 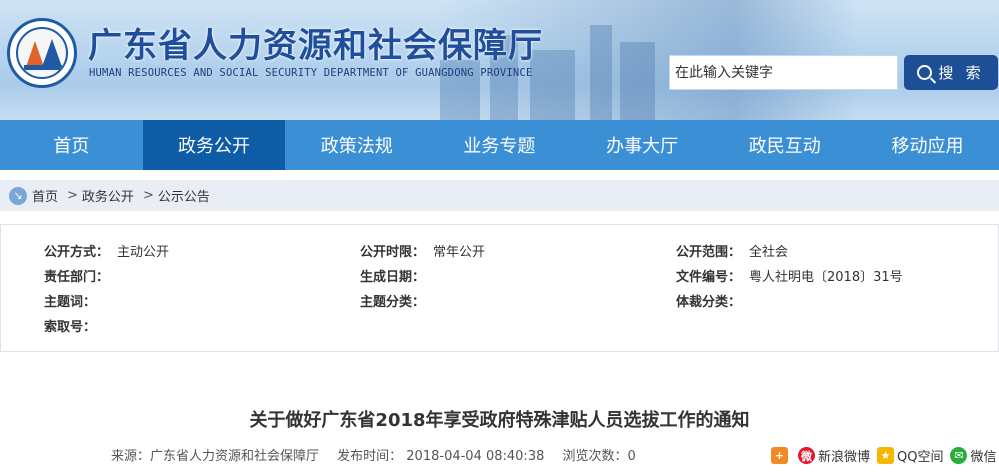 I want to click on info-row: 索取号：, so click(x=500, y=326).